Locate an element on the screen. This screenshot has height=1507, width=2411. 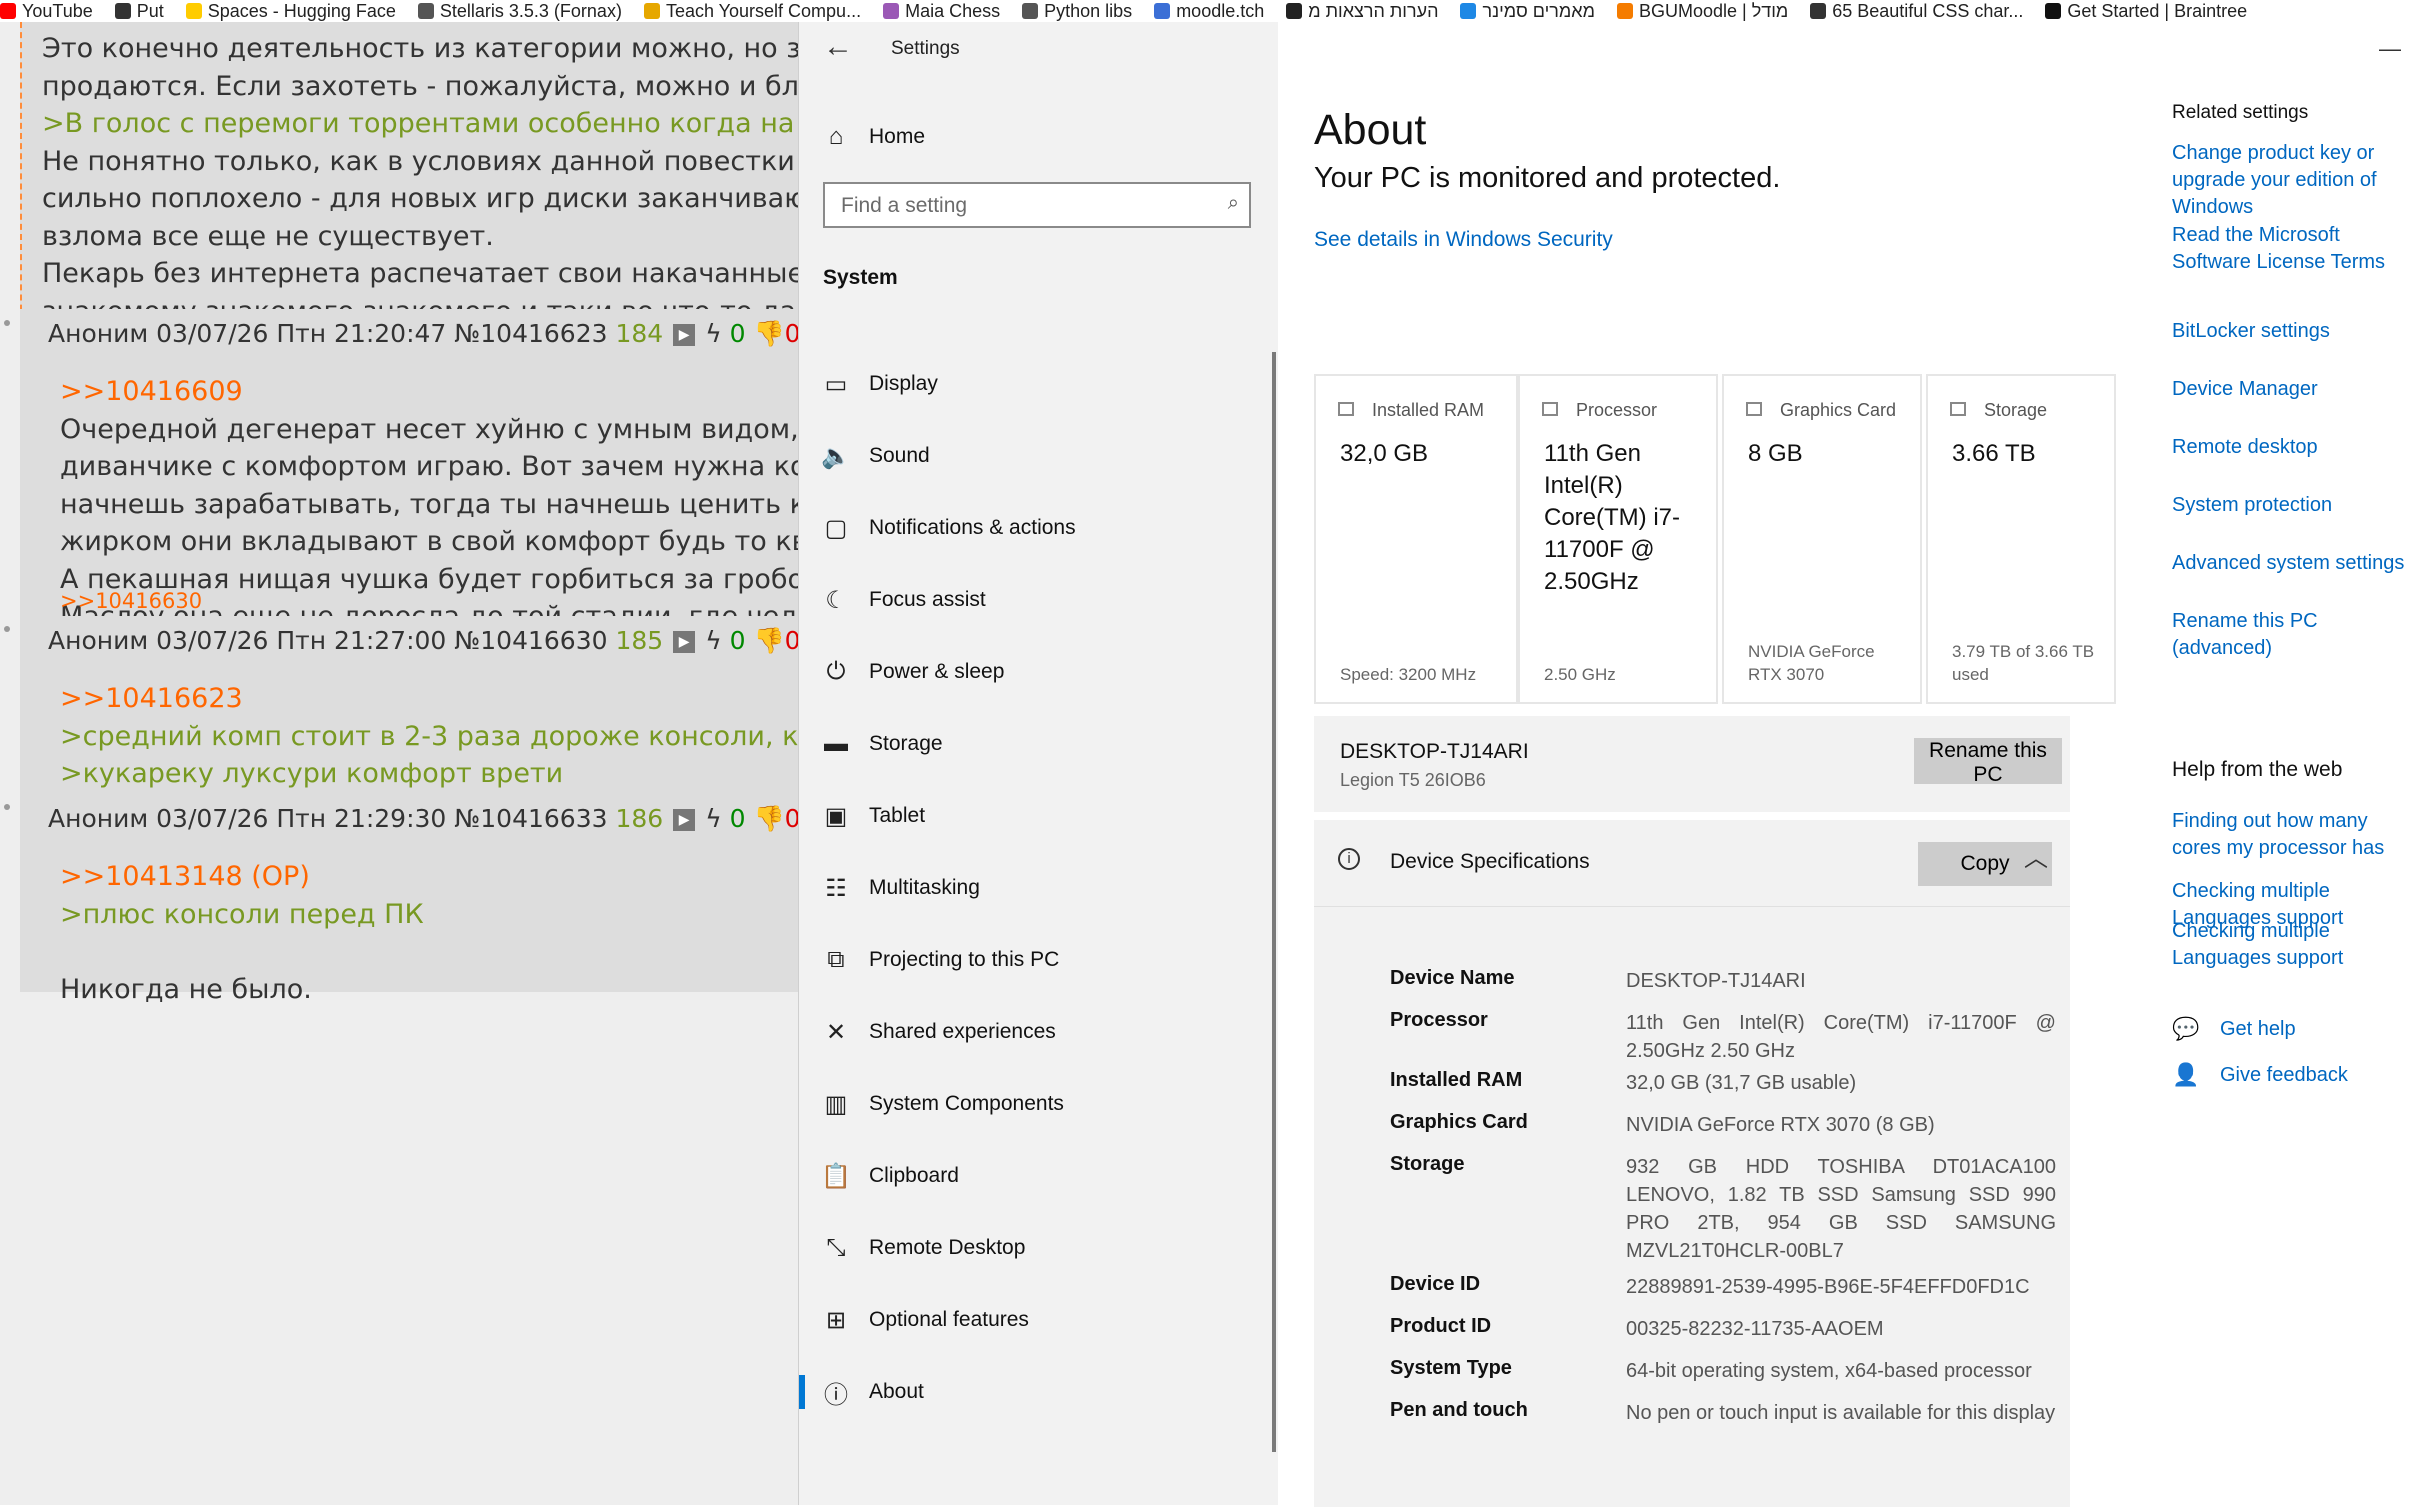
nav-item-sound: 🔈 Sound is located at coordinates (1039, 456).